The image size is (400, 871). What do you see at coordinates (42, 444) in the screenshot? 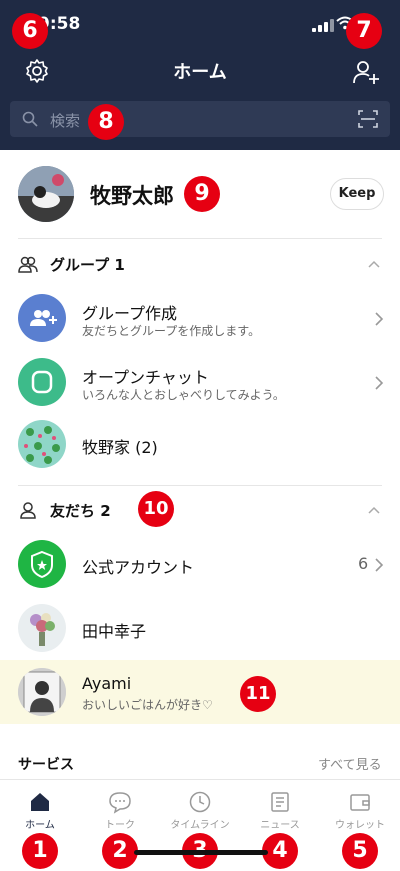
I see `family-group-avatar` at bounding box center [42, 444].